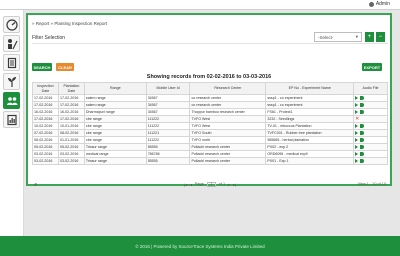  I want to click on table-cell: TVFO north, so click(228, 140).